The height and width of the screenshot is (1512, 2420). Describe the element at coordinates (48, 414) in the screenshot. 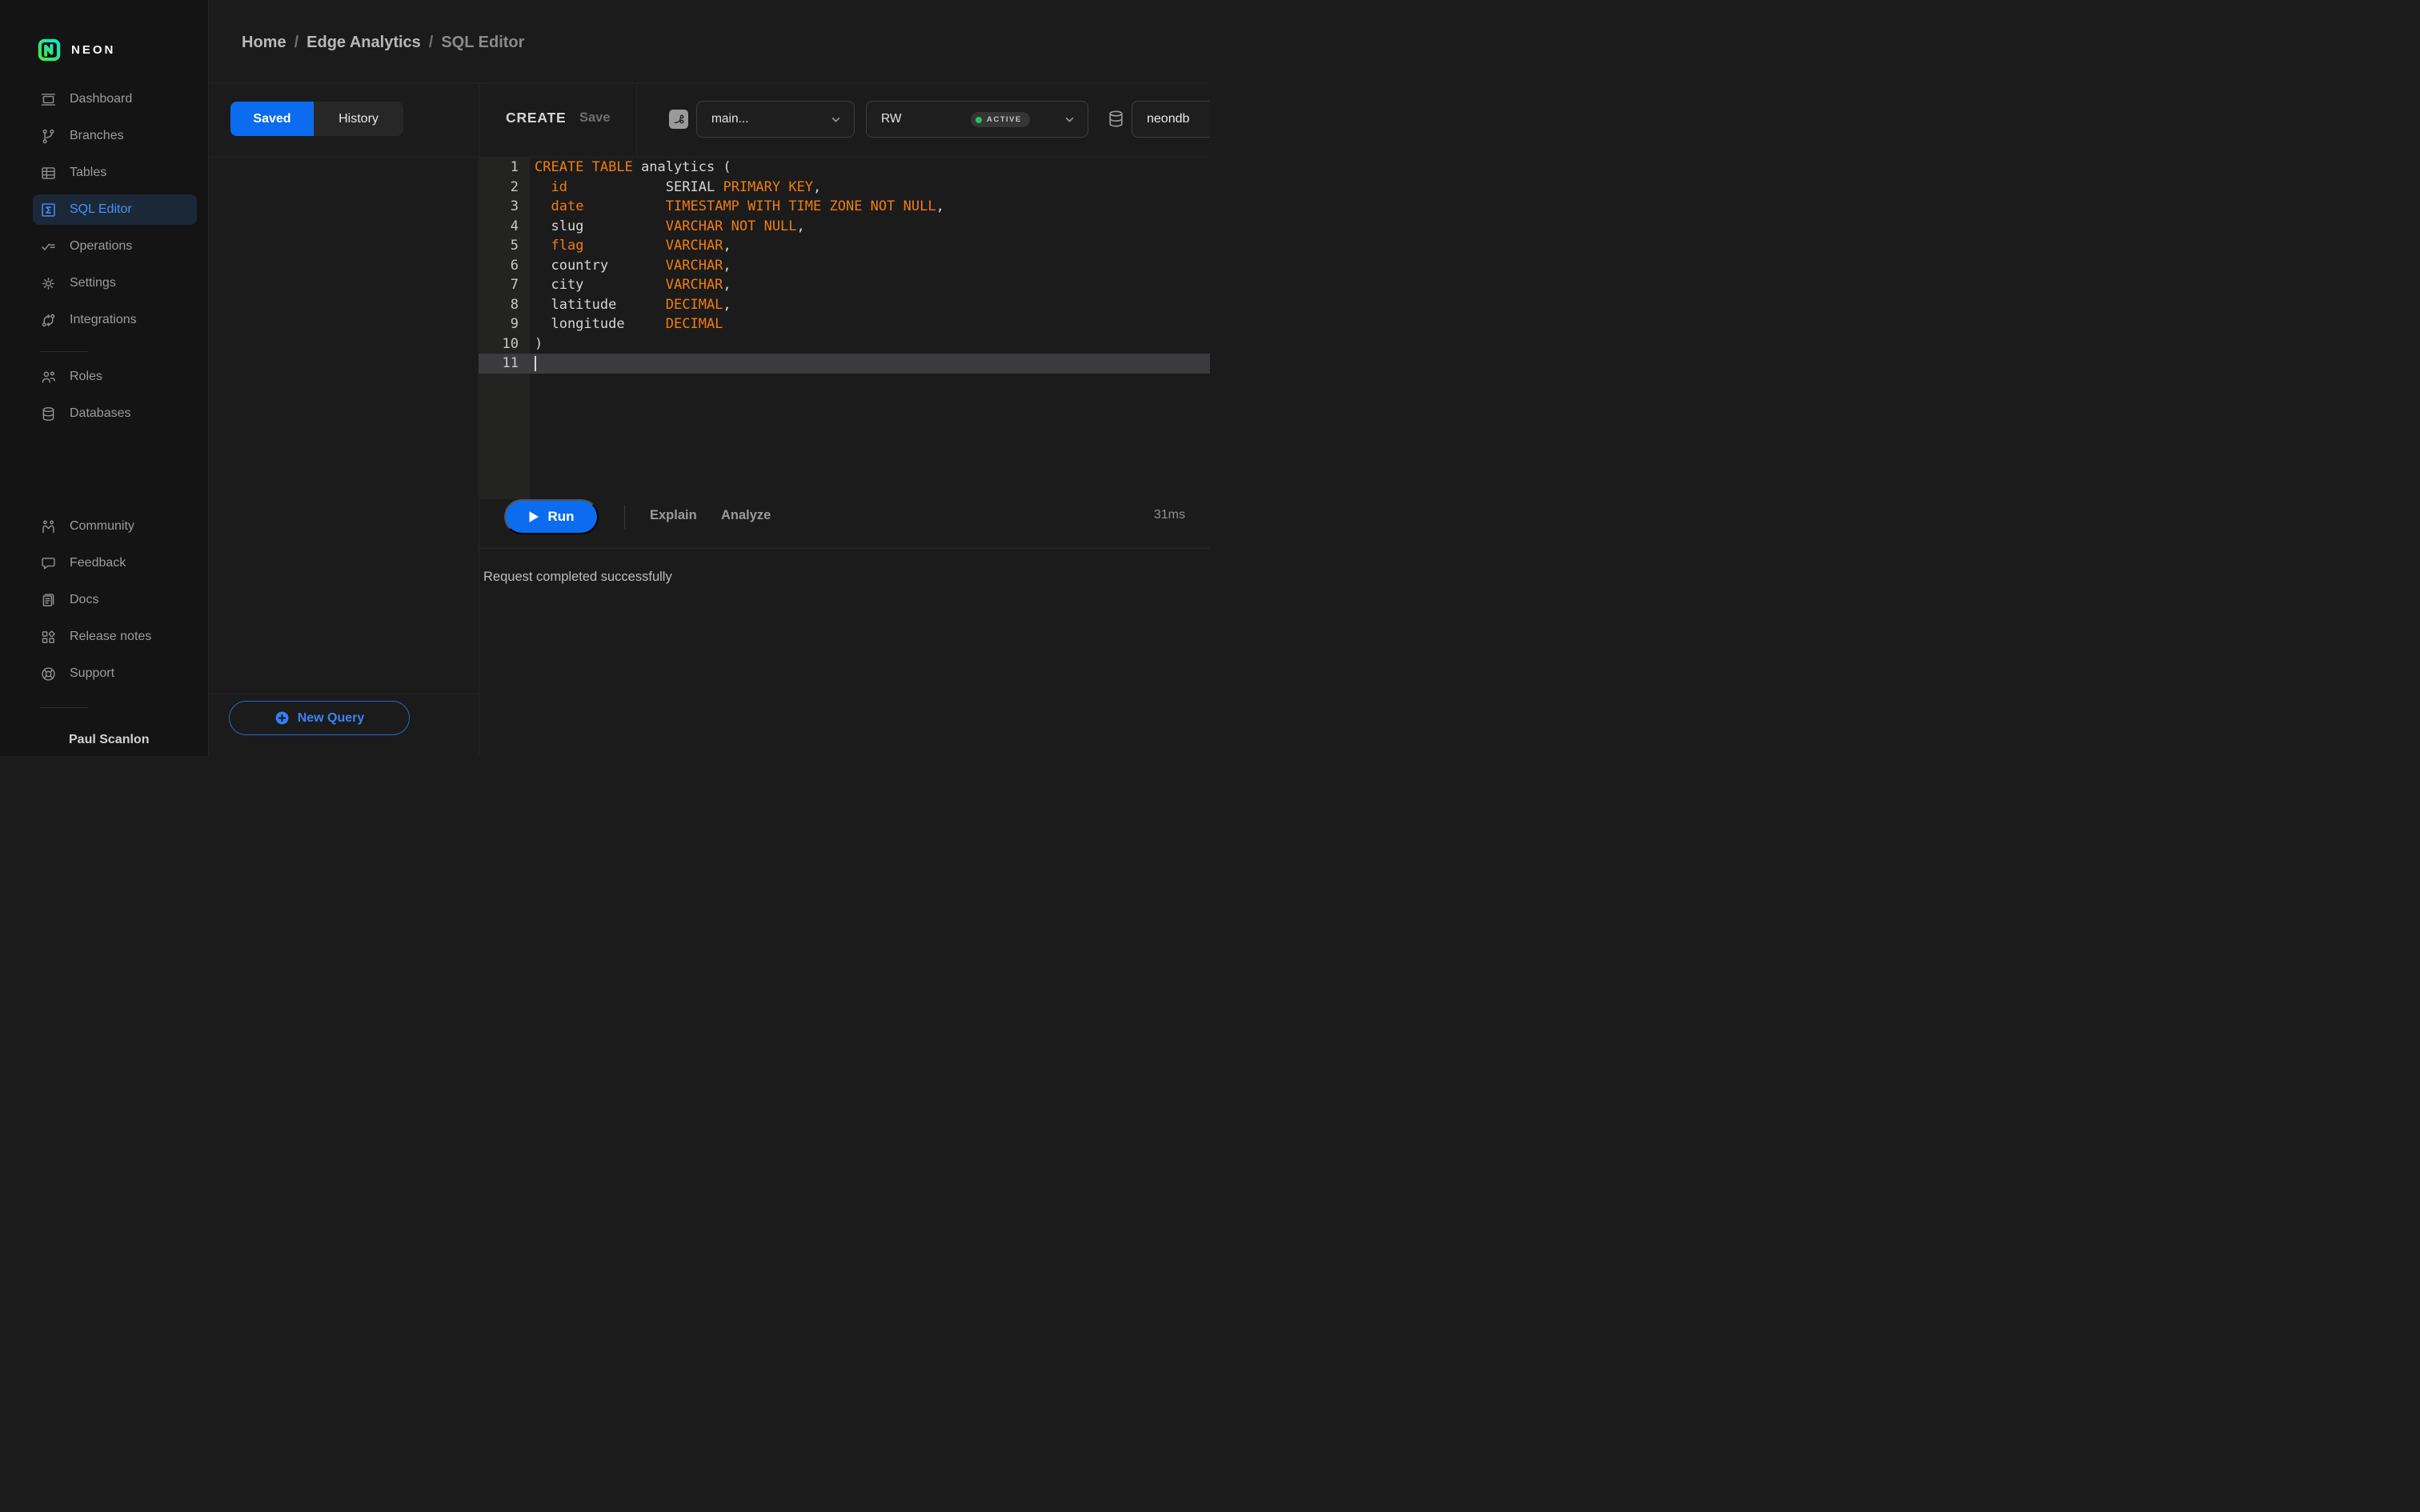

I see `databases-icon` at that location.